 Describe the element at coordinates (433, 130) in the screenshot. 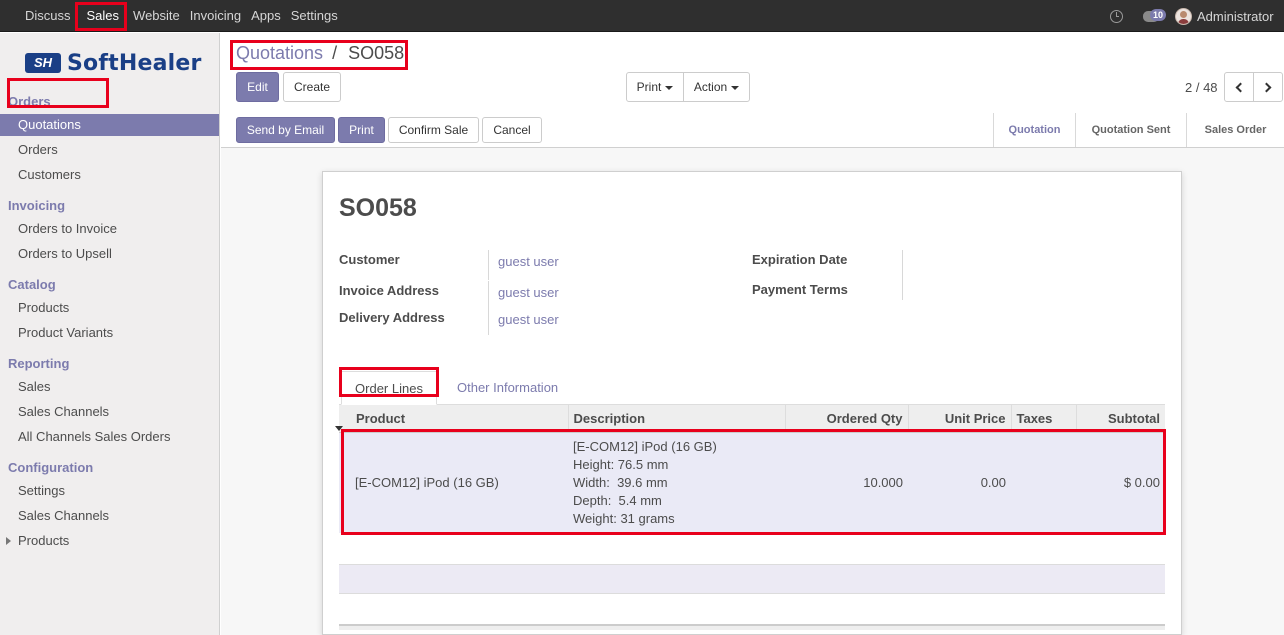

I see `confirm-sale-button: Confirm Sale` at that location.